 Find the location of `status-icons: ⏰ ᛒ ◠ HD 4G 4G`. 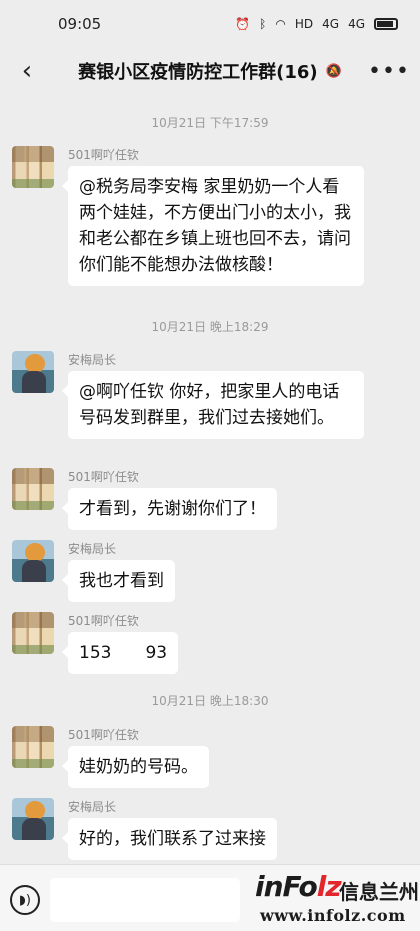

status-icons: ⏰ ᛒ ◠ HD 4G 4G is located at coordinates (316, 24).